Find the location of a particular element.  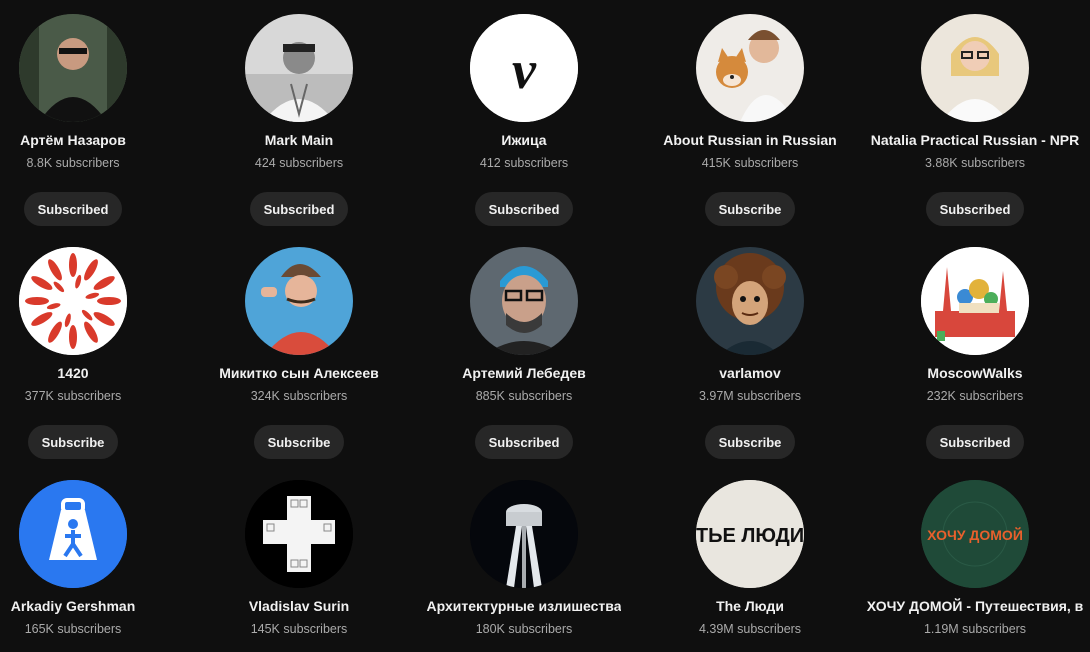

subscriber-count: 3.97M subscribers is located at coordinates (750, 396).